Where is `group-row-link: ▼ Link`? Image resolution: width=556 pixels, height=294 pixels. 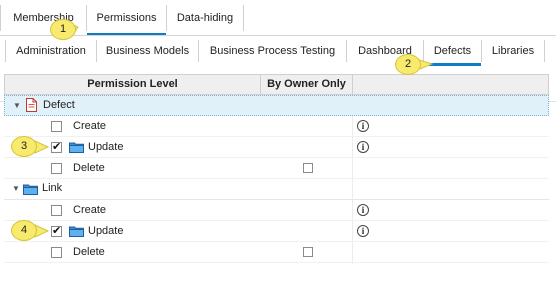
group-row-link: ▼ Link is located at coordinates (276, 189).